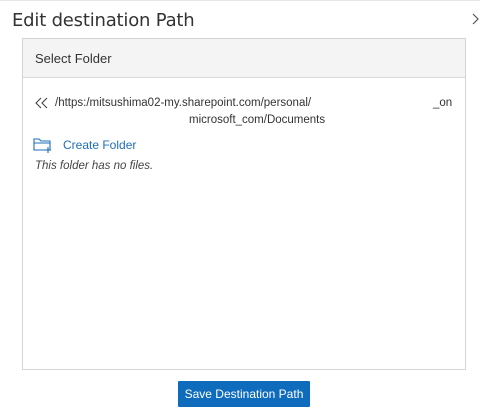  Describe the element at coordinates (443, 103) in the screenshot. I see `path-text-tail: _on` at that location.